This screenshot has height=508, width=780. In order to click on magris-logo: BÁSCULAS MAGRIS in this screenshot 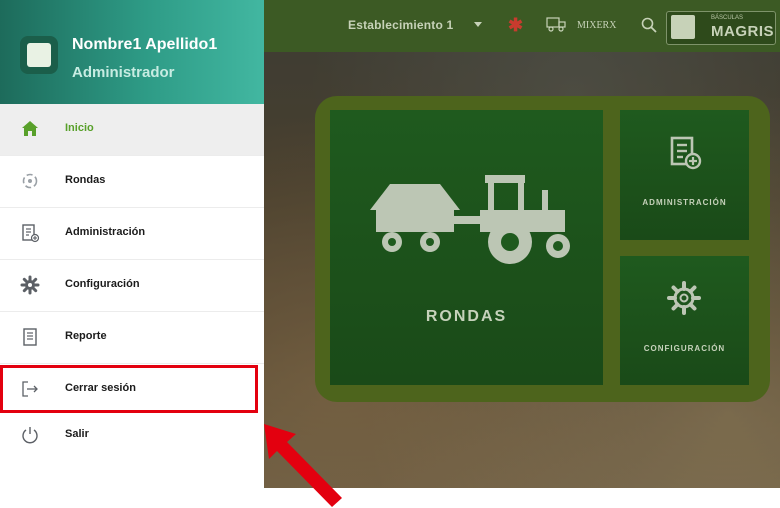, I will do `click(721, 28)`.